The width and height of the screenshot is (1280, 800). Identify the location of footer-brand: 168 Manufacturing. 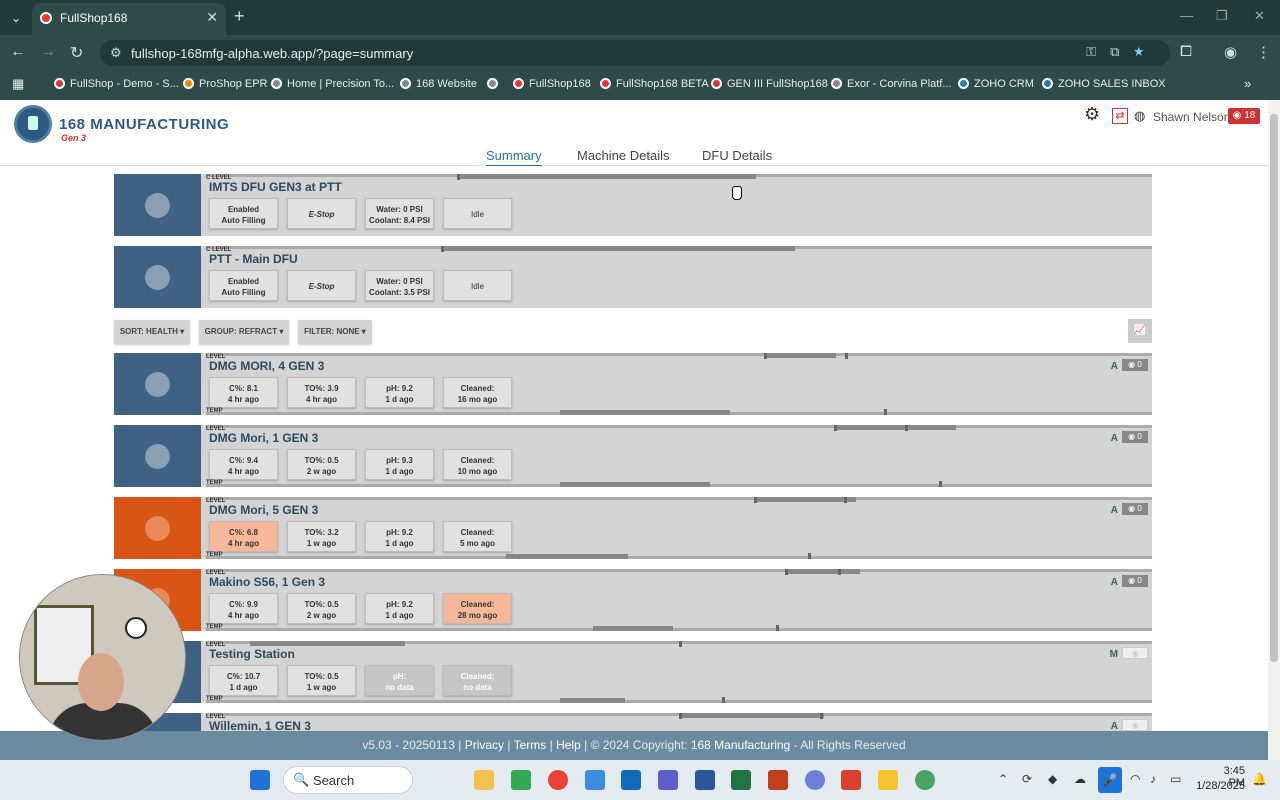
(740, 745).